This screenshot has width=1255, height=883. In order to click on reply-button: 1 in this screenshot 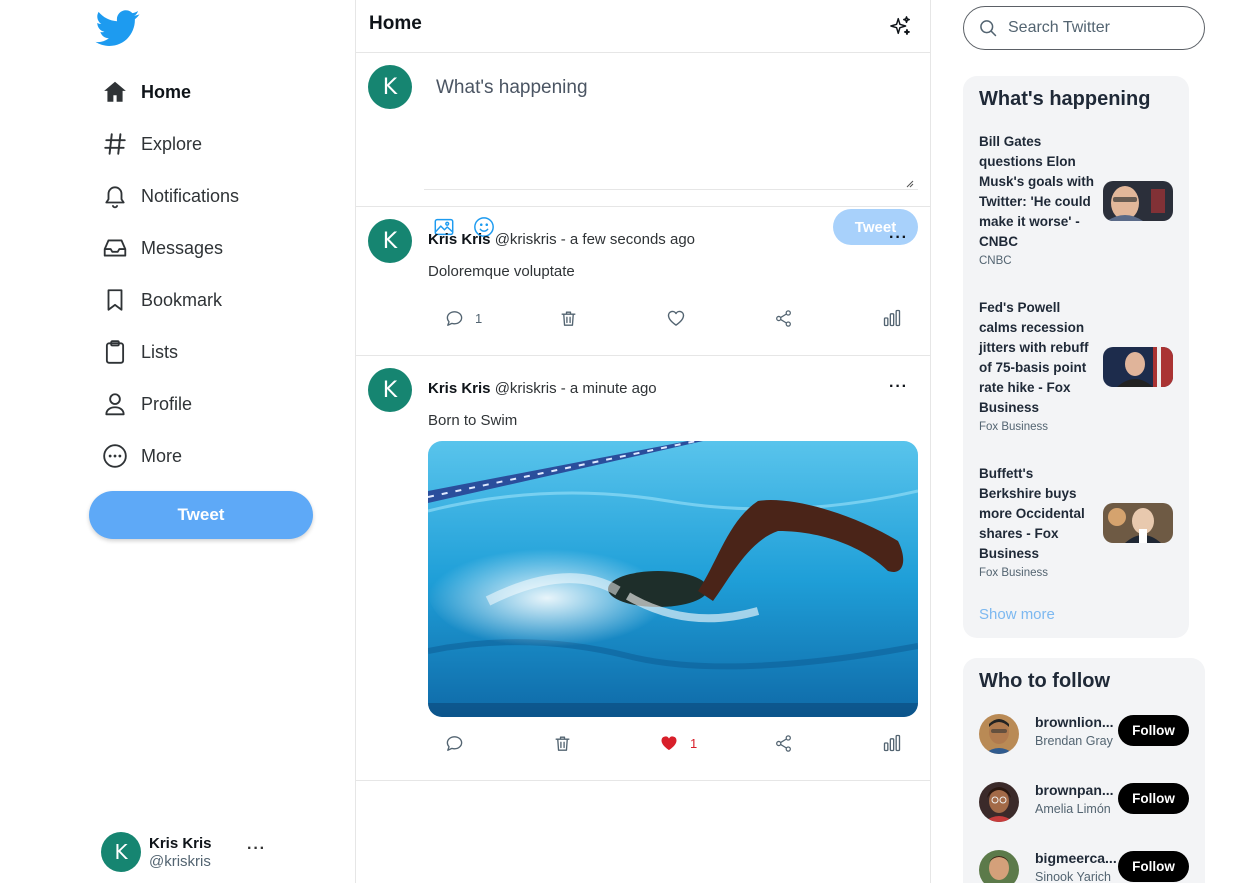, I will do `click(463, 318)`.